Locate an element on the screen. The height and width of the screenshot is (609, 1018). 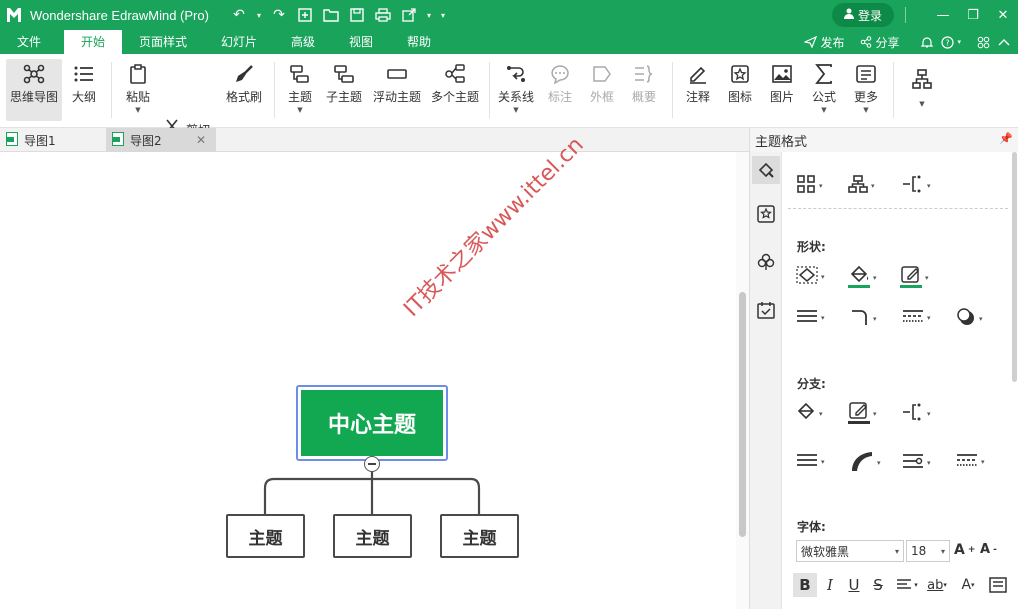
clover-icon is located at coordinates (766, 262).